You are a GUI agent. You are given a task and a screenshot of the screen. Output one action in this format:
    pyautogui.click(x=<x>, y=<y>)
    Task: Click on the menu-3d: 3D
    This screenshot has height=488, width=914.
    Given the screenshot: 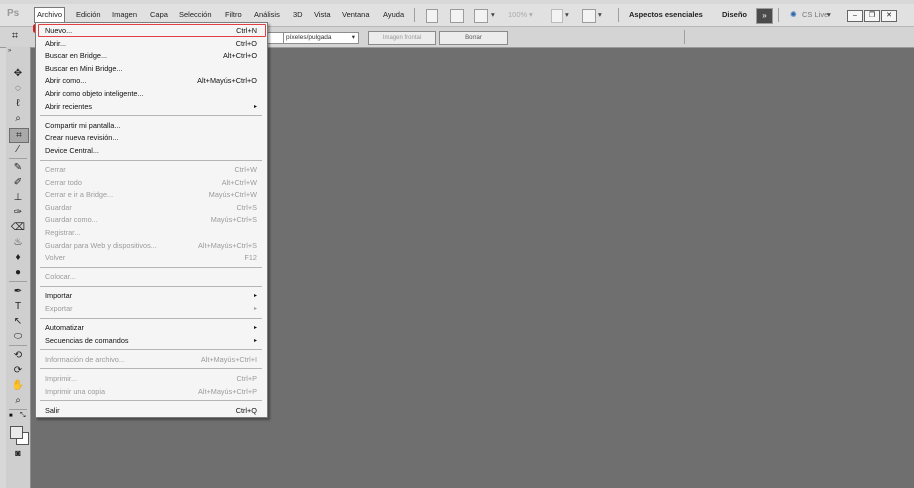 What is the action you would take?
    pyautogui.click(x=298, y=15)
    